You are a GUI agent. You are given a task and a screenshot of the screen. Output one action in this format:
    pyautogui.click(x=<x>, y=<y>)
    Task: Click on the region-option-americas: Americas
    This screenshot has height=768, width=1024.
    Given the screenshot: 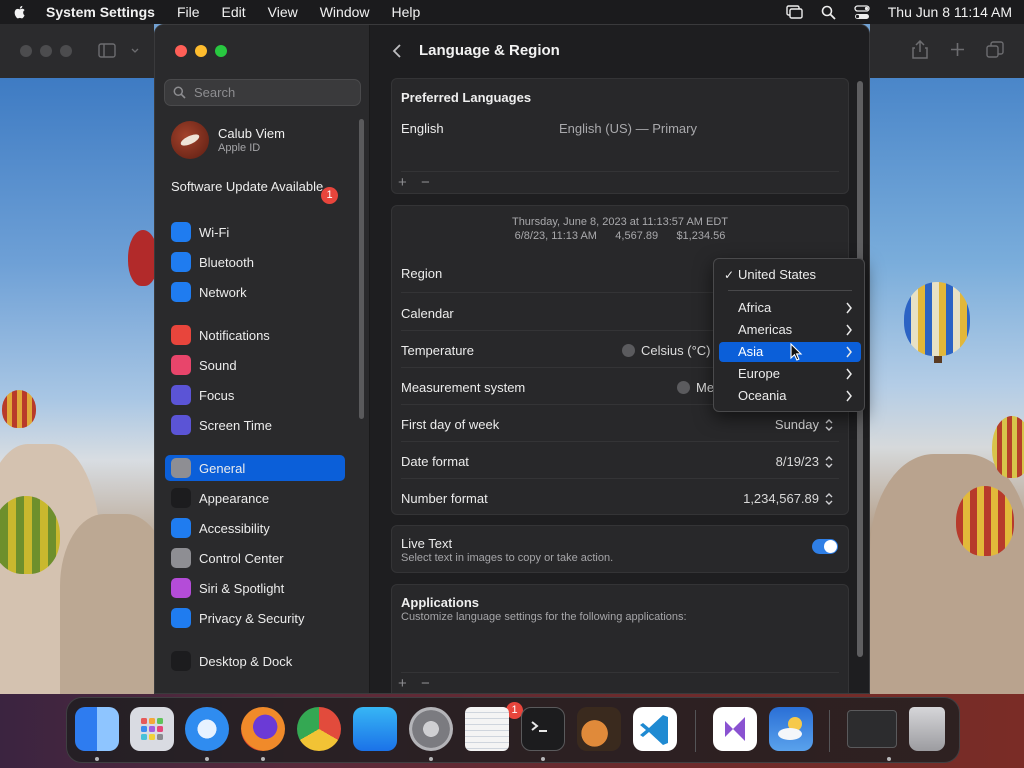 What is the action you would take?
    pyautogui.click(x=790, y=330)
    